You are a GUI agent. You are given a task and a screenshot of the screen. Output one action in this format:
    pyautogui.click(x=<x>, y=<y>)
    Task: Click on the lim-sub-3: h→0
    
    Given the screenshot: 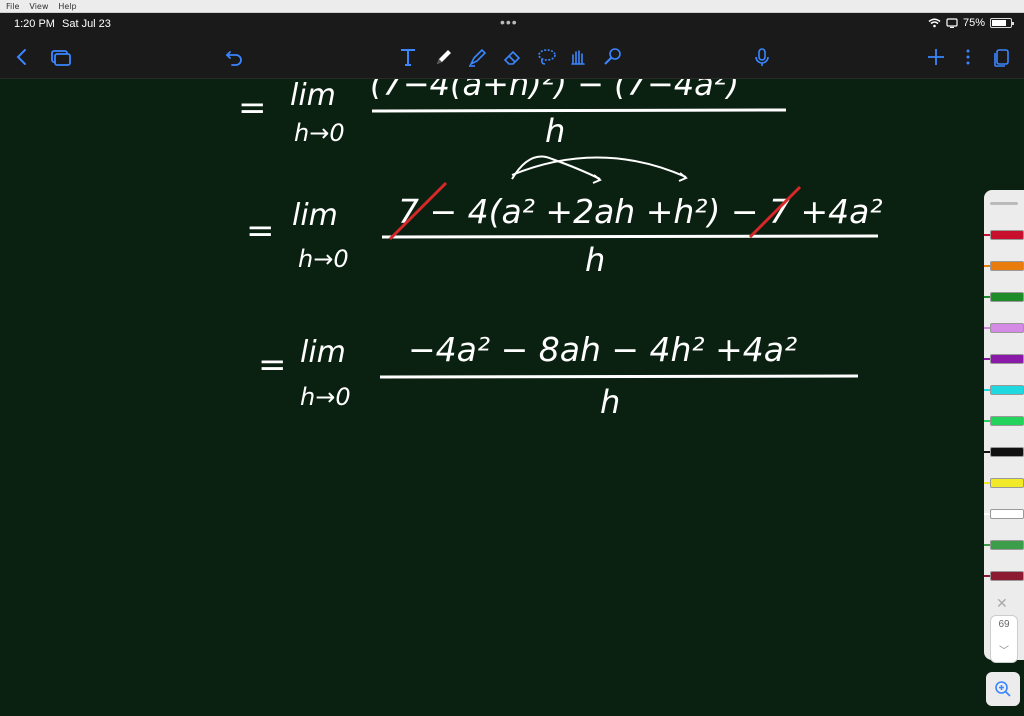 What is the action you would take?
    pyautogui.click(x=325, y=397)
    